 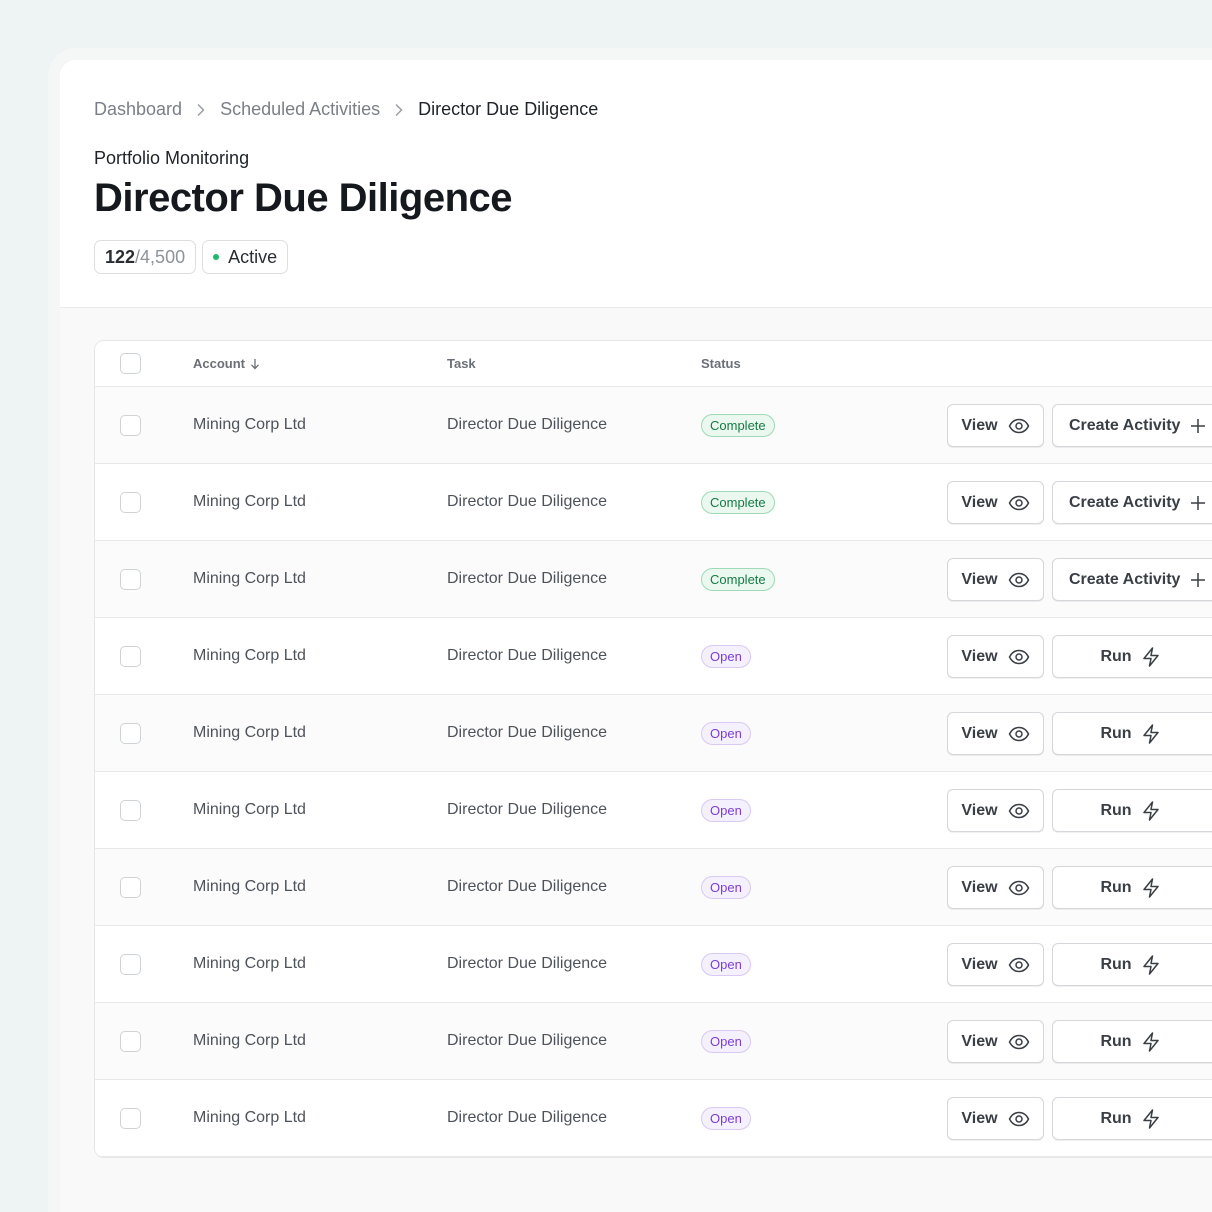 What do you see at coordinates (721, 363) in the screenshot?
I see `column-header-status: Status` at bounding box center [721, 363].